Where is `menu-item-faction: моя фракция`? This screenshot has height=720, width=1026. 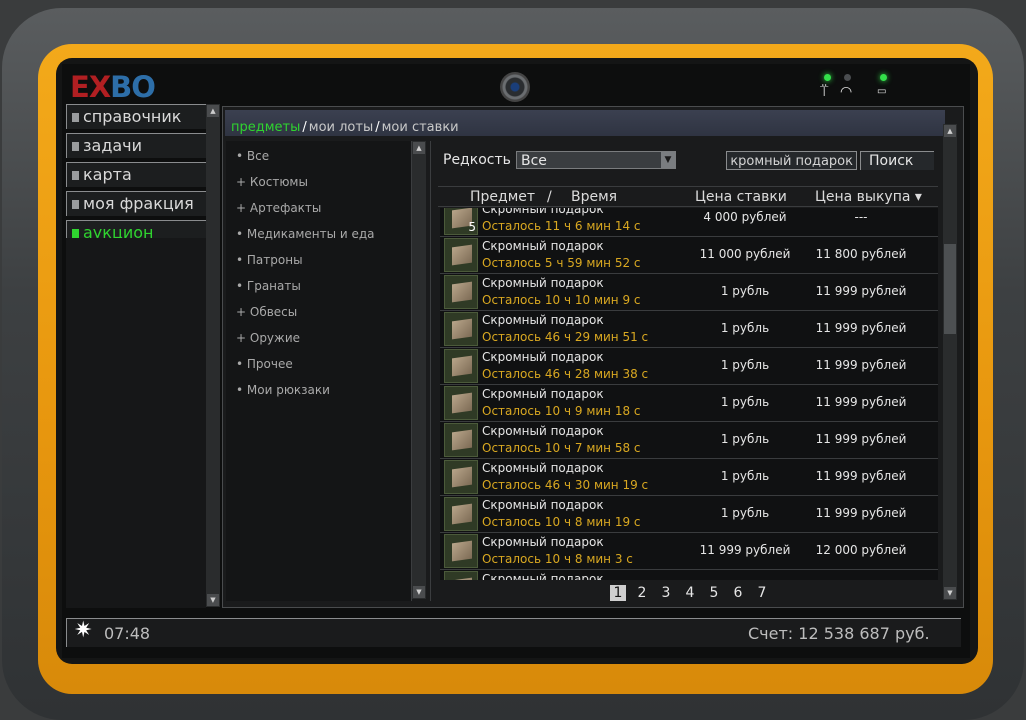
menu-item-faction: моя фракция is located at coordinates (136, 203).